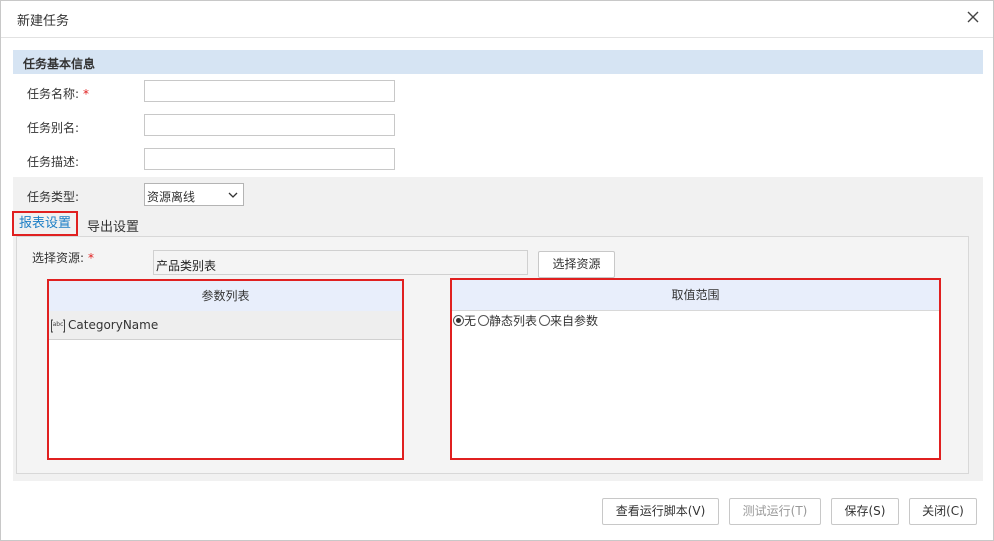  I want to click on parameter-icon: abc, so click(58, 326).